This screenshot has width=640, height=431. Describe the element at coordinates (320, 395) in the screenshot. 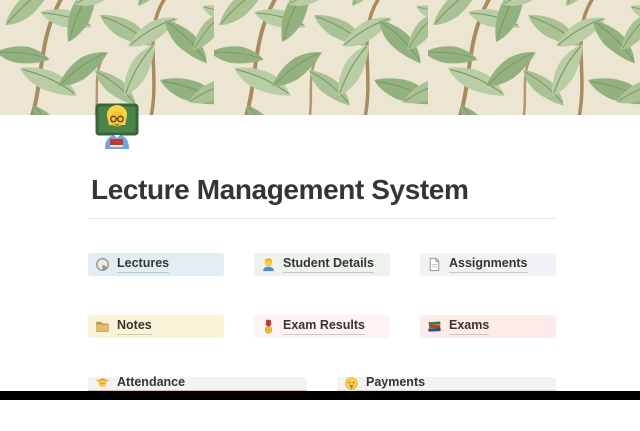

I see `bottom-black-bar` at that location.